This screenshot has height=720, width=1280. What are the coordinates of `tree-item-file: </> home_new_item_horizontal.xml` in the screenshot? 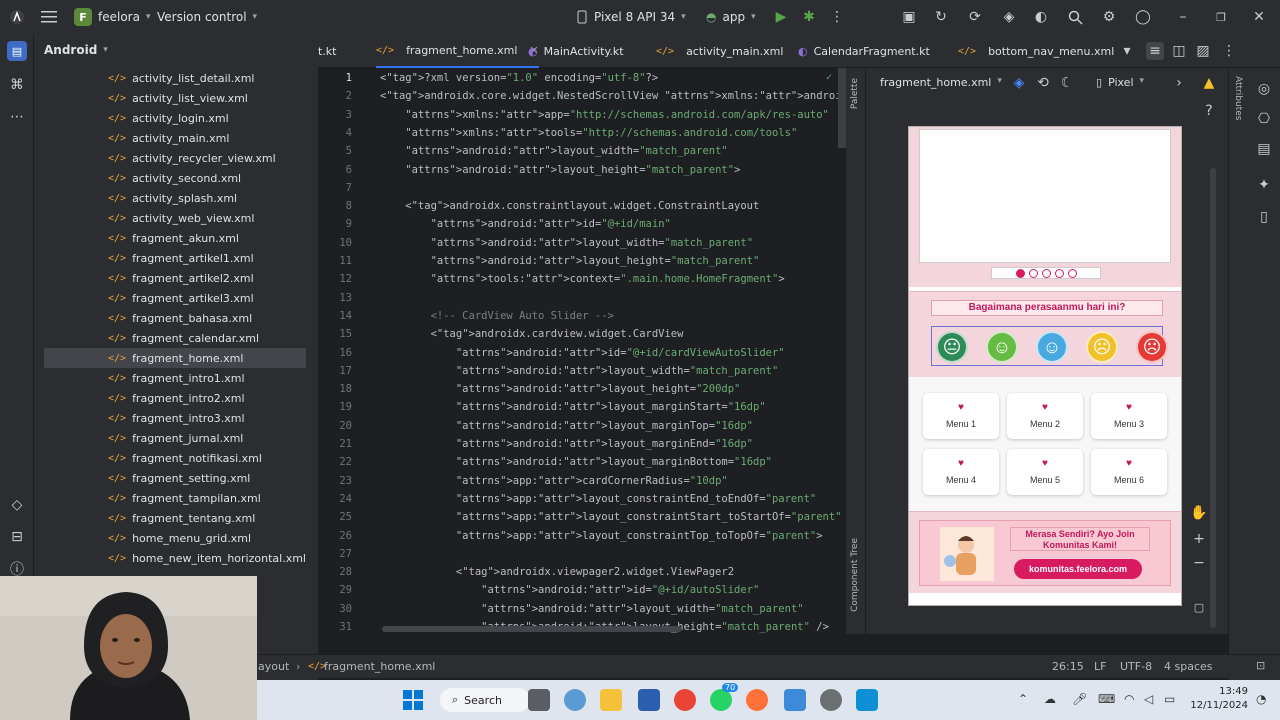 It's located at (175, 558).